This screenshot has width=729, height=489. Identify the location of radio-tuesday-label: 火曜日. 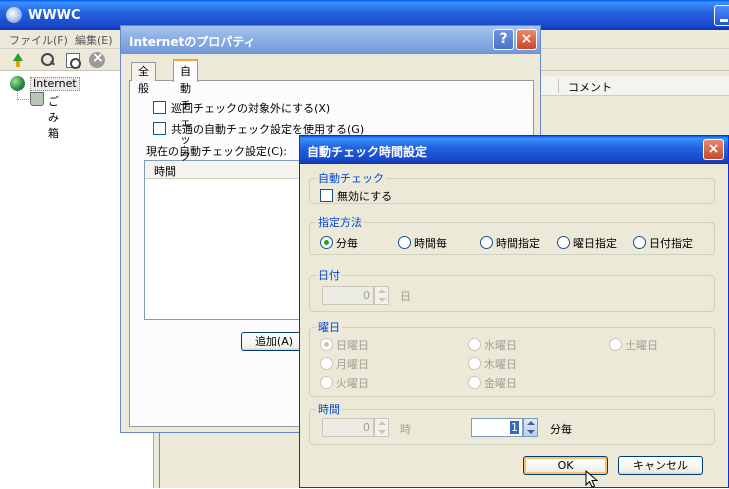
(352, 383).